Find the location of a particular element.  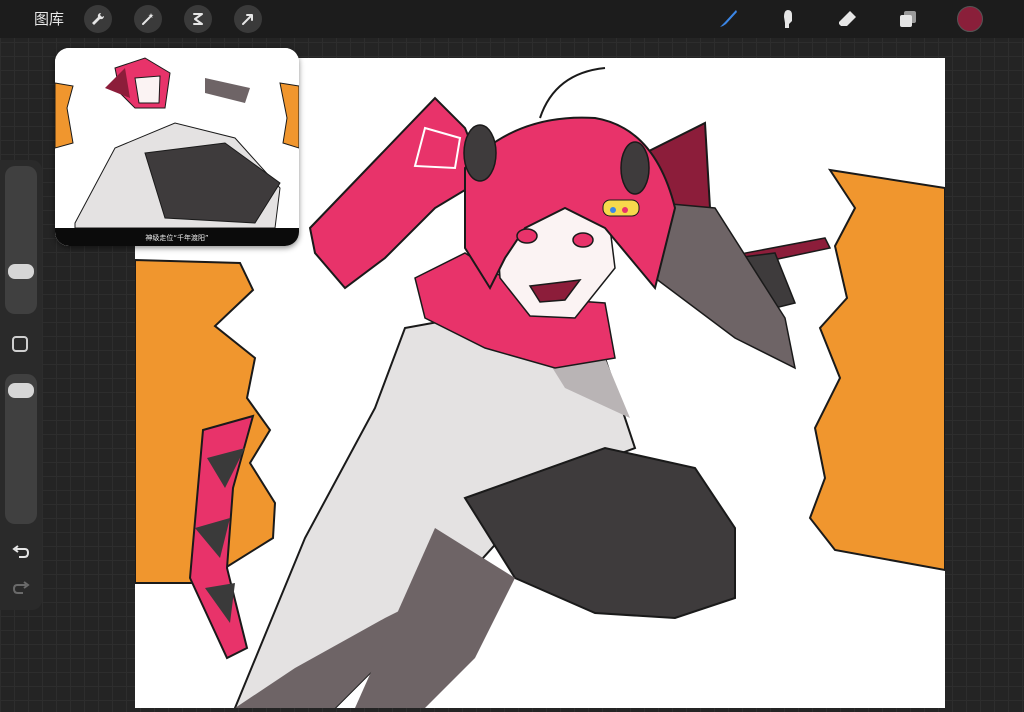

selection-button is located at coordinates (198, 19).